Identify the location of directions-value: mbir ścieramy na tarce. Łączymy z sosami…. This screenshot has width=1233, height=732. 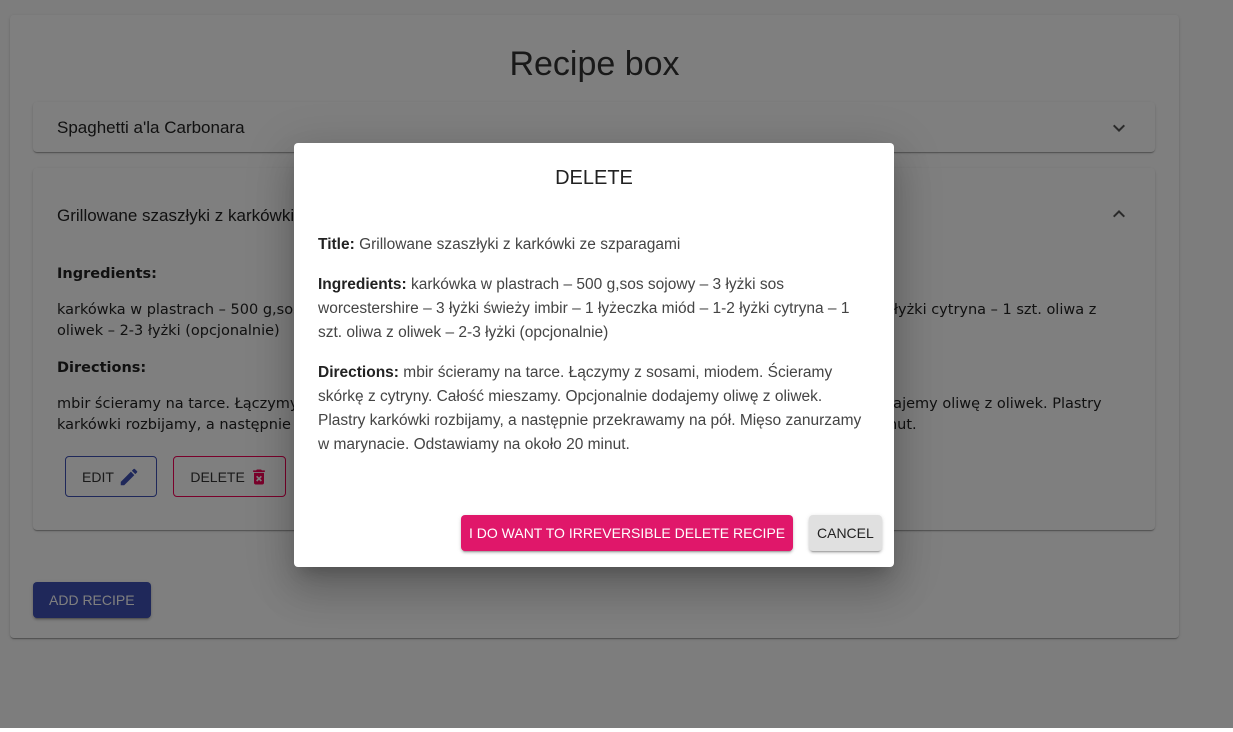
(590, 408).